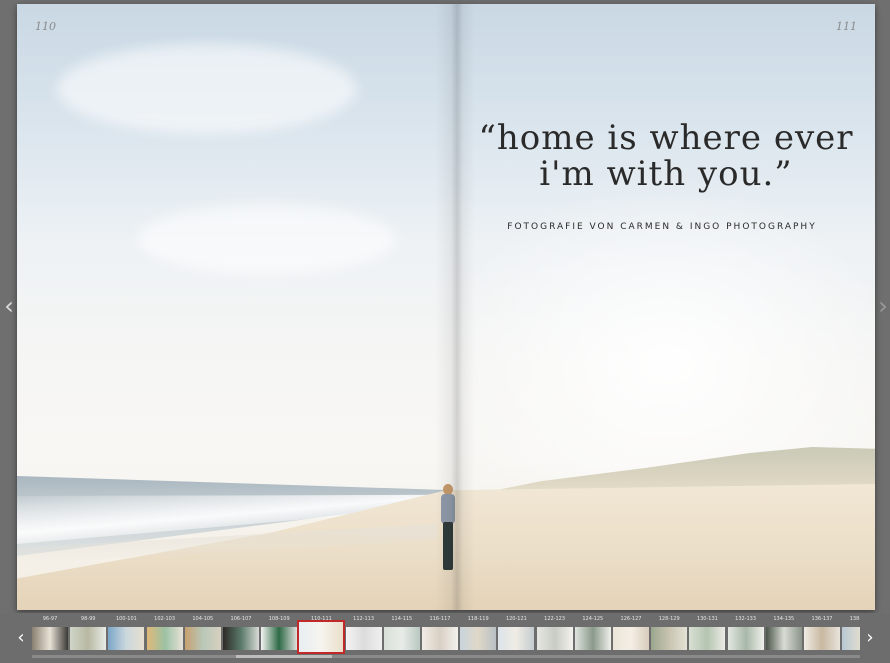 The height and width of the screenshot is (663, 890). I want to click on thumbnail-item: 132-133, so click(745, 638).